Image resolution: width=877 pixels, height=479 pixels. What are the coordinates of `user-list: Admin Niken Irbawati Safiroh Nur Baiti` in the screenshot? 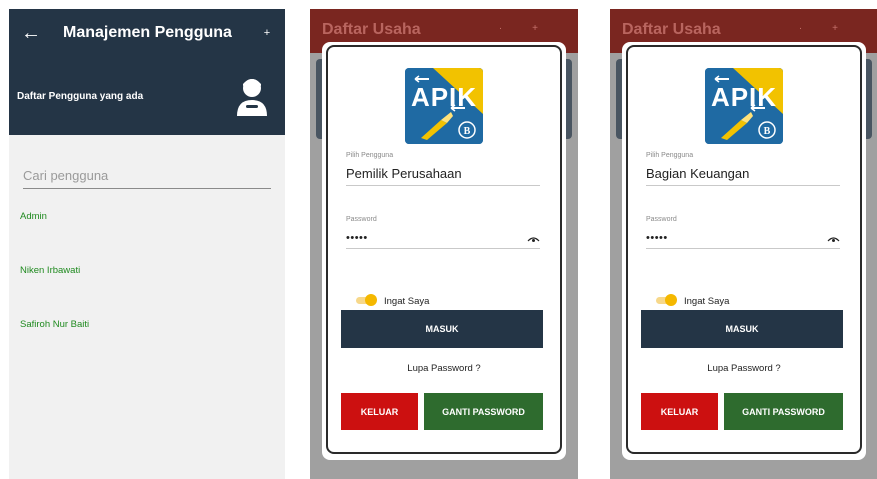 It's located at (147, 292).